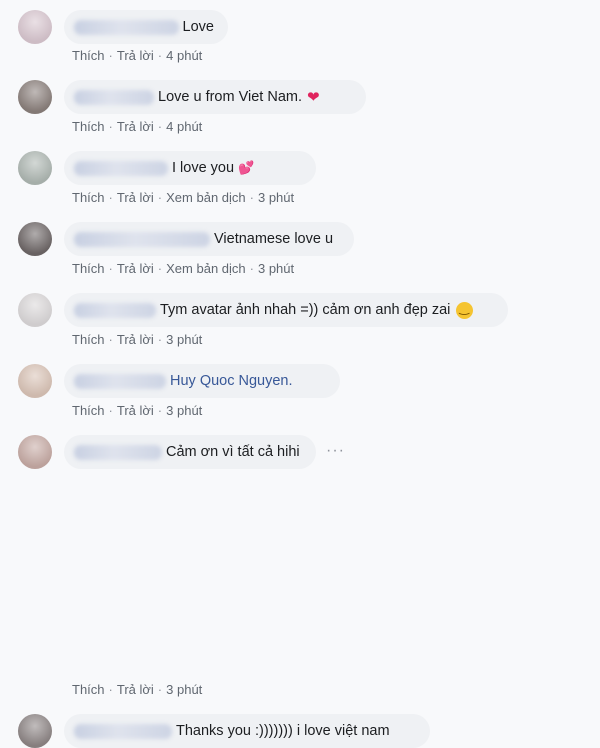 The width and height of the screenshot is (600, 748). I want to click on more-options-icon: ···, so click(335, 451).